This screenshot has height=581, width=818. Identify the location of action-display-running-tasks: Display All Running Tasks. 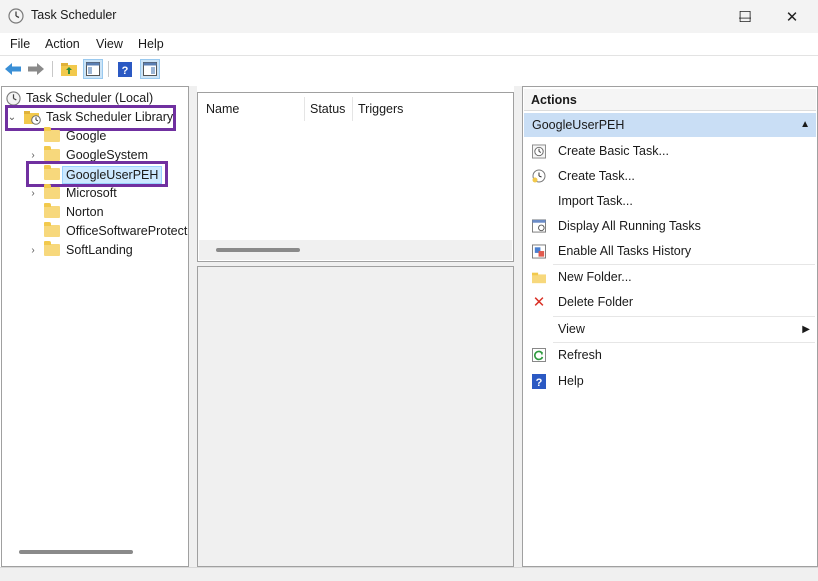
(670, 226).